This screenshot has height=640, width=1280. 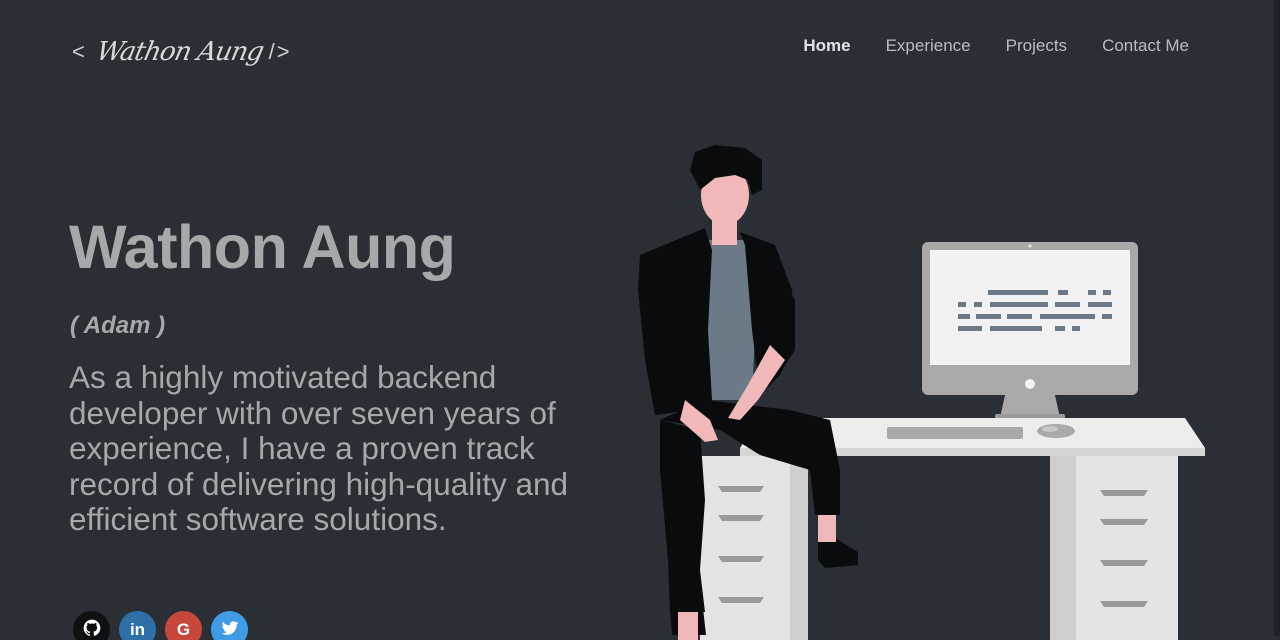 I want to click on google-link: G, so click(x=183, y=625).